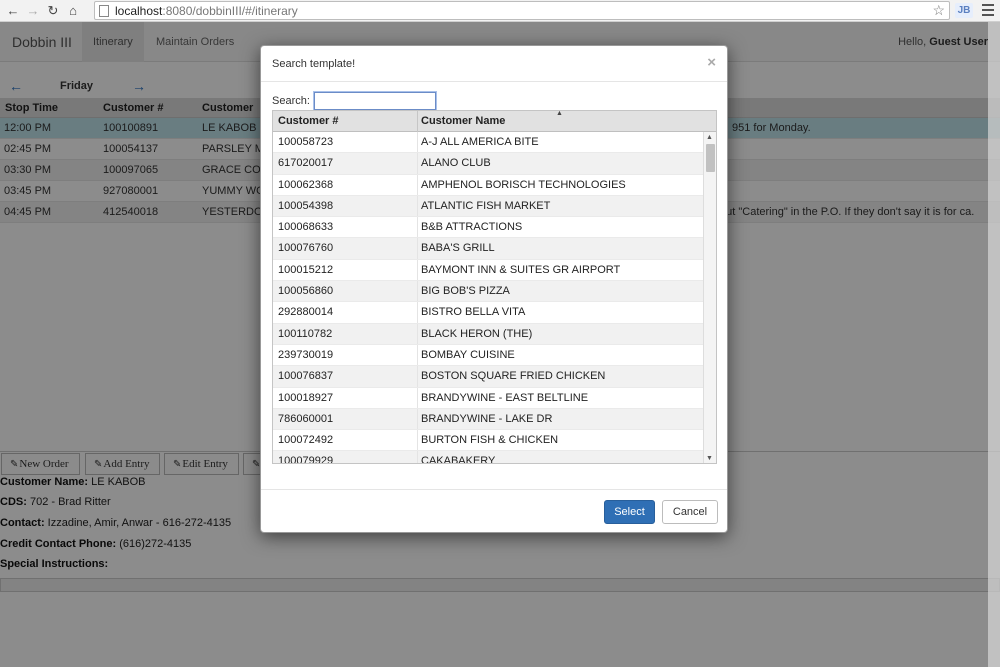 The width and height of the screenshot is (1000, 667). I want to click on home-icon: ⌂, so click(73, 11).